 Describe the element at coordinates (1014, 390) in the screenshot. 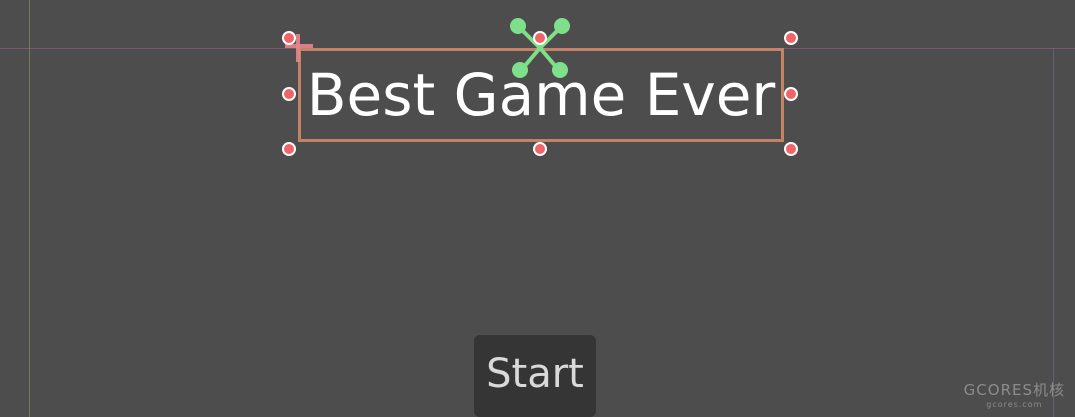

I see `watermark-brand: GCORES机核` at that location.